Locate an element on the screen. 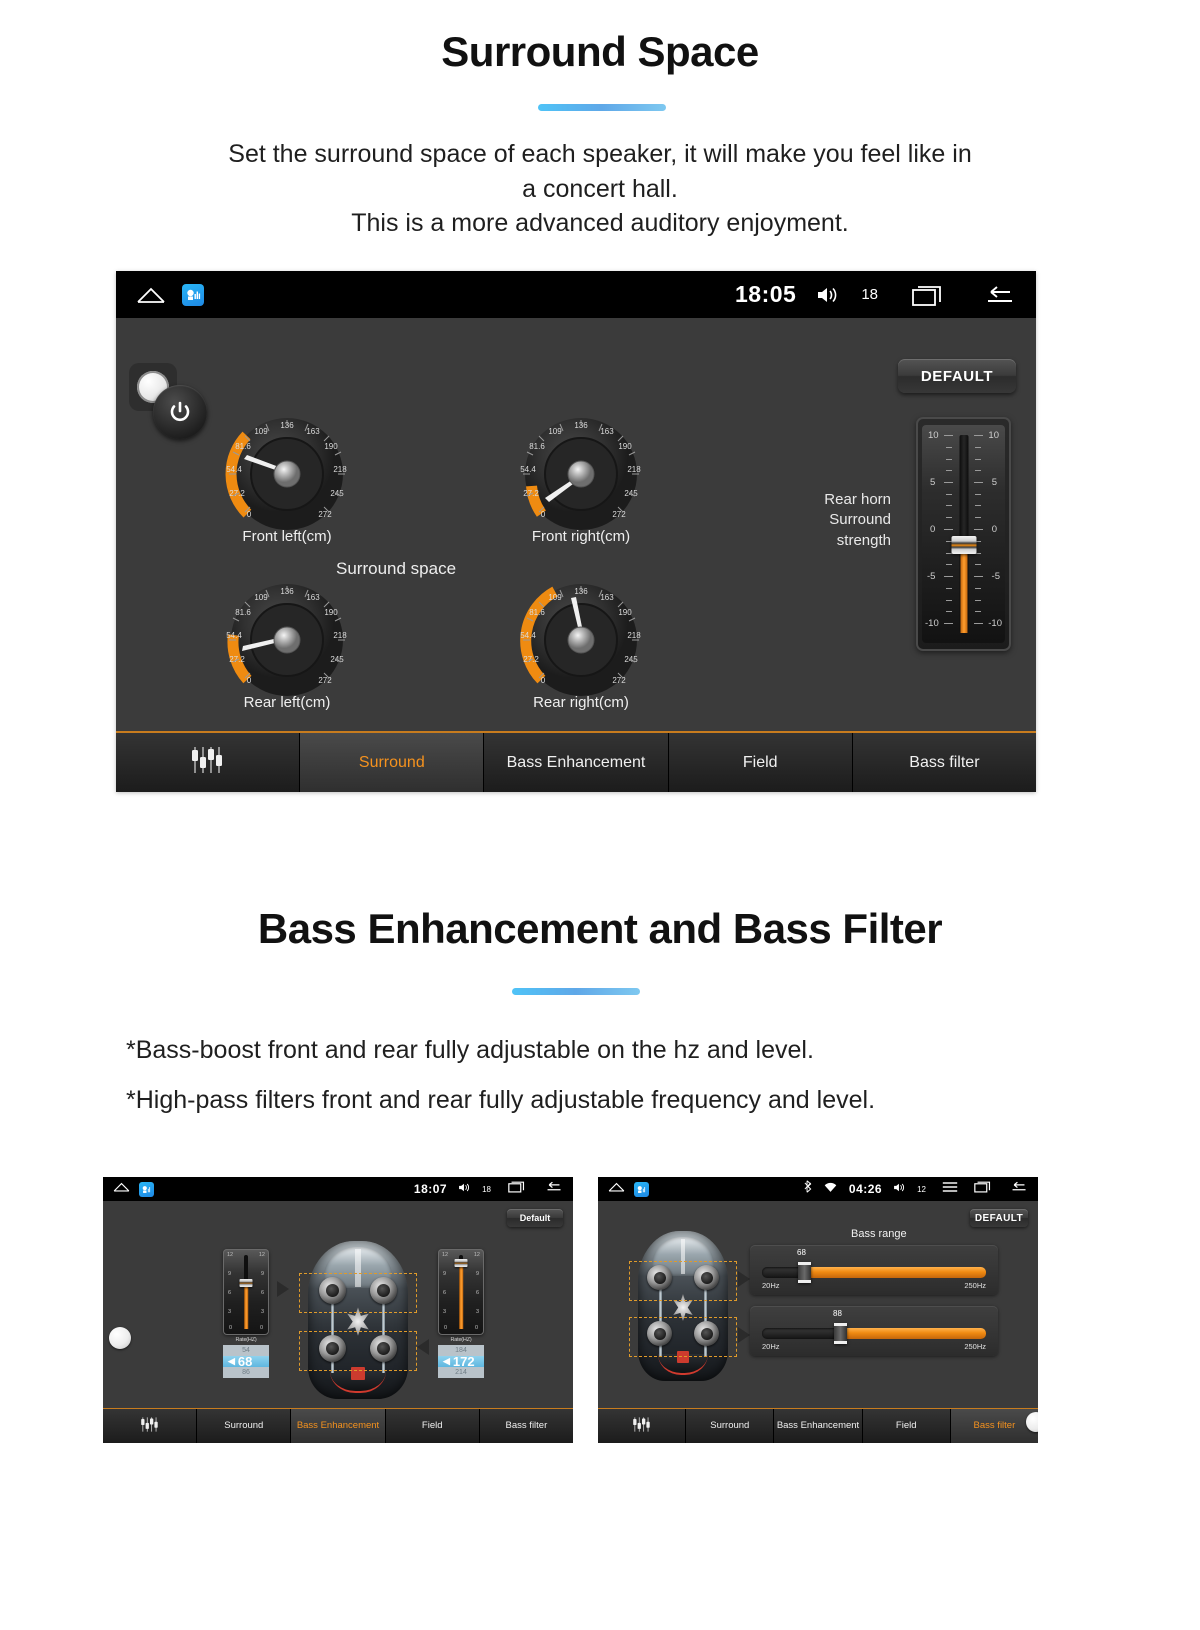 Image resolution: width=1200 pixels, height=1630 pixels. front-pointer-icon is located at coordinates (744, 1279).